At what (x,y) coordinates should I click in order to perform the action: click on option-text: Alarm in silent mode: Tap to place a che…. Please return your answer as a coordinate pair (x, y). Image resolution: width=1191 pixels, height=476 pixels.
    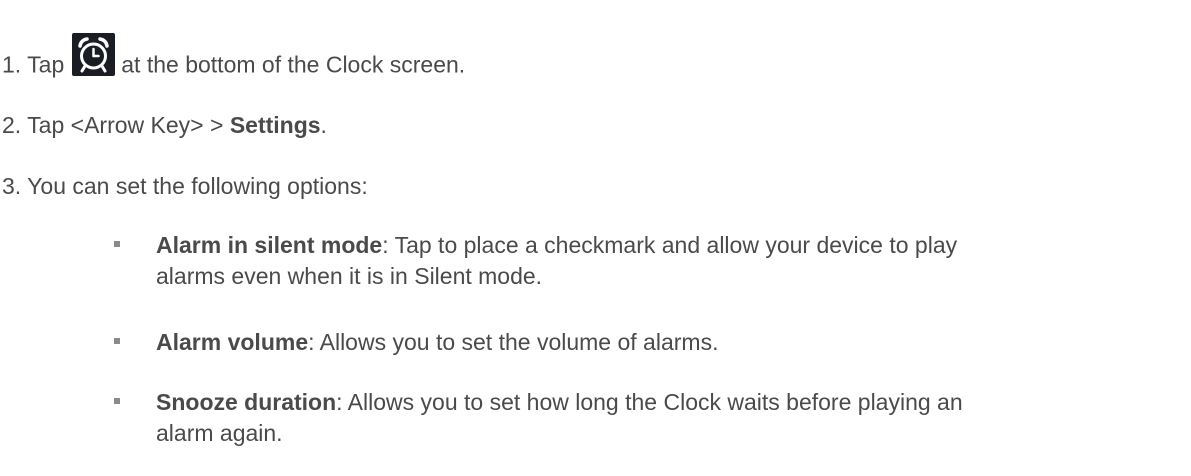
    Looking at the image, I should click on (671, 261).